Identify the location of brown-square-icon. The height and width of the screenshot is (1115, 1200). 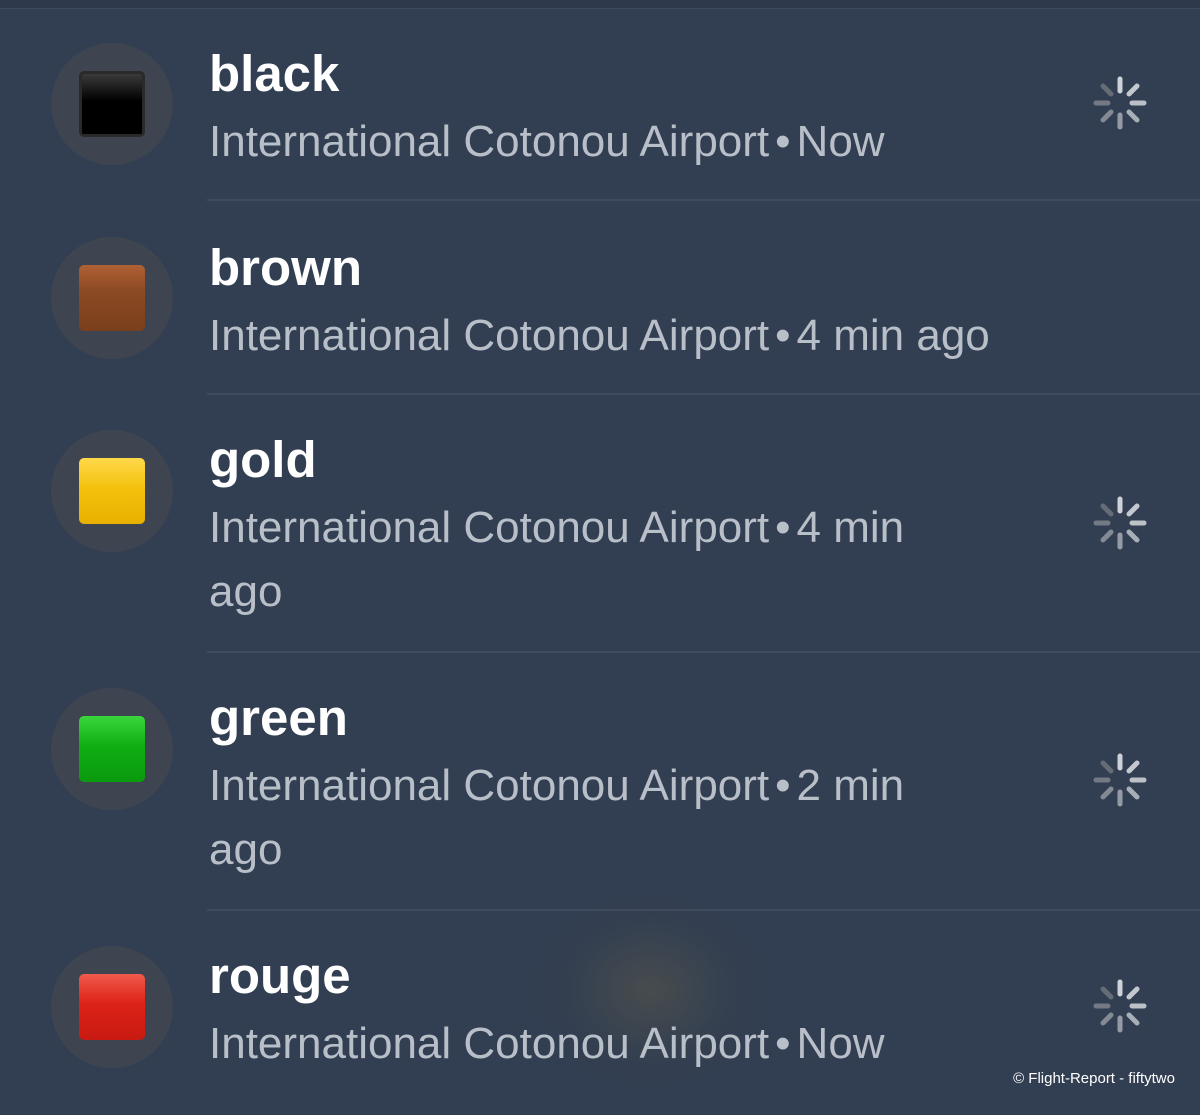
(112, 298).